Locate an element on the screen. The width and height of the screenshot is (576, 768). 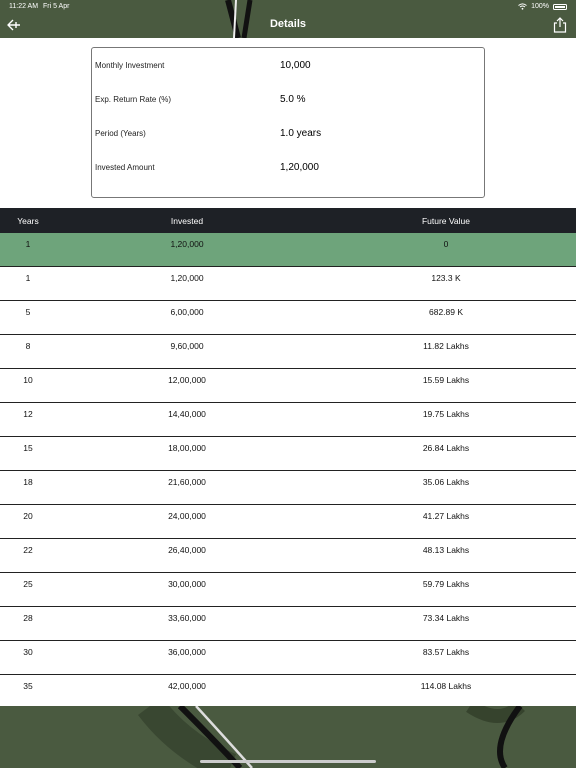
cell-years: 28 is located at coordinates (28, 618).